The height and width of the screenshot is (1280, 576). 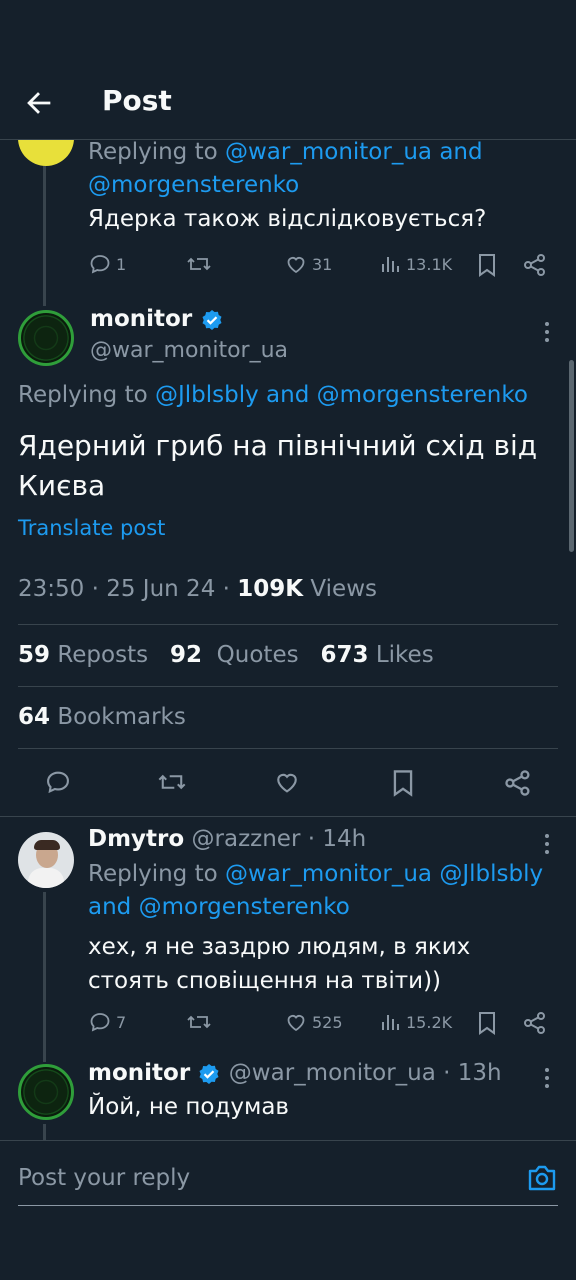 What do you see at coordinates (91, 528) in the screenshot?
I see `translate-post-link: Translate post` at bounding box center [91, 528].